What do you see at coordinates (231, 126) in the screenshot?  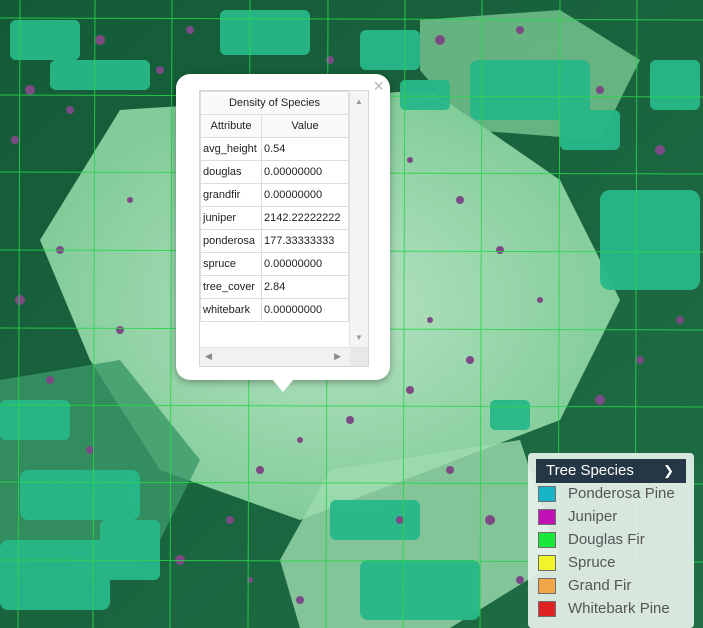 I see `column-header-attribute: Attribute` at bounding box center [231, 126].